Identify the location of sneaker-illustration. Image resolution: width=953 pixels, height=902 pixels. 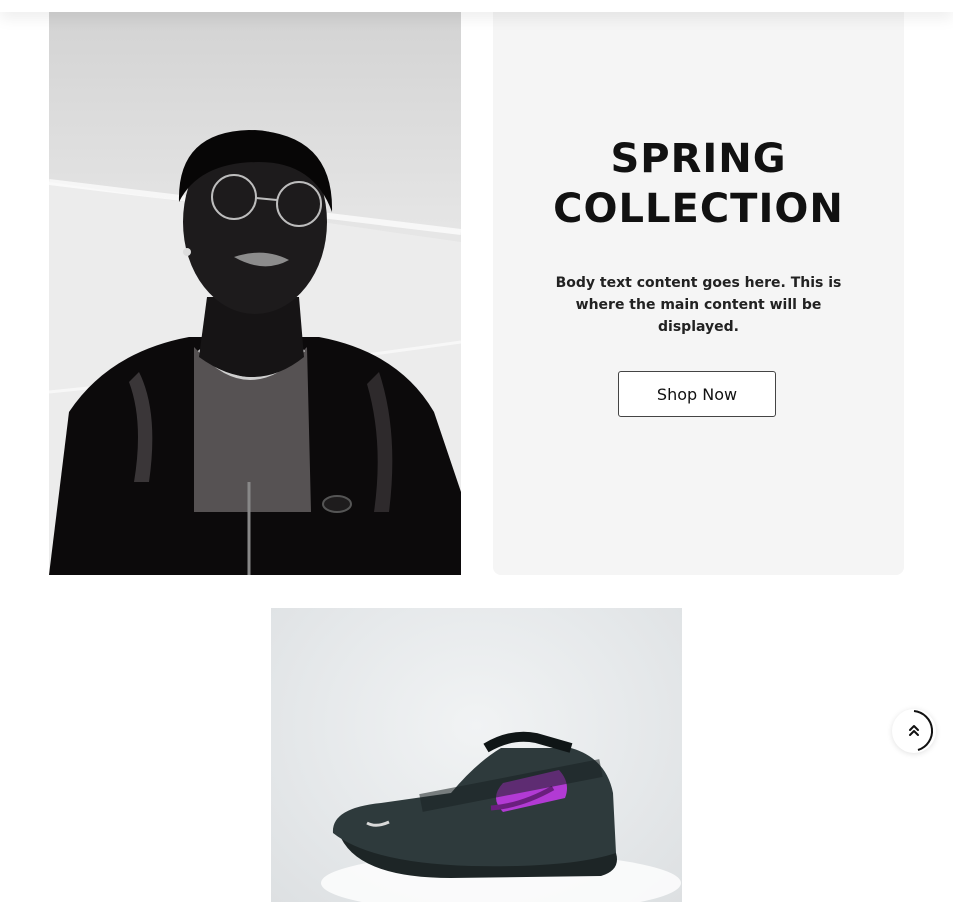
(501, 816).